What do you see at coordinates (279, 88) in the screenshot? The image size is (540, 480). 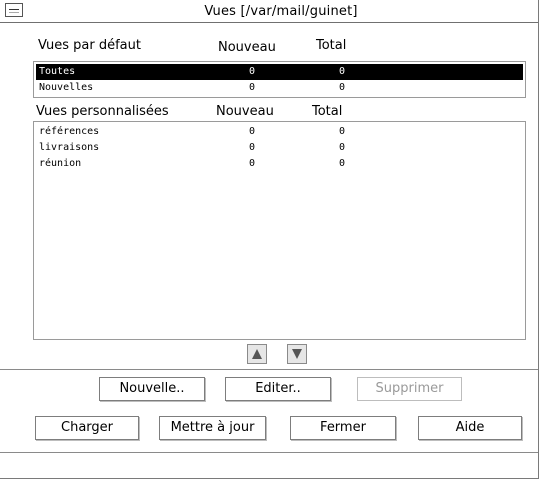 I see `default-view-row-nouvelles: Nouvelles 0 0` at bounding box center [279, 88].